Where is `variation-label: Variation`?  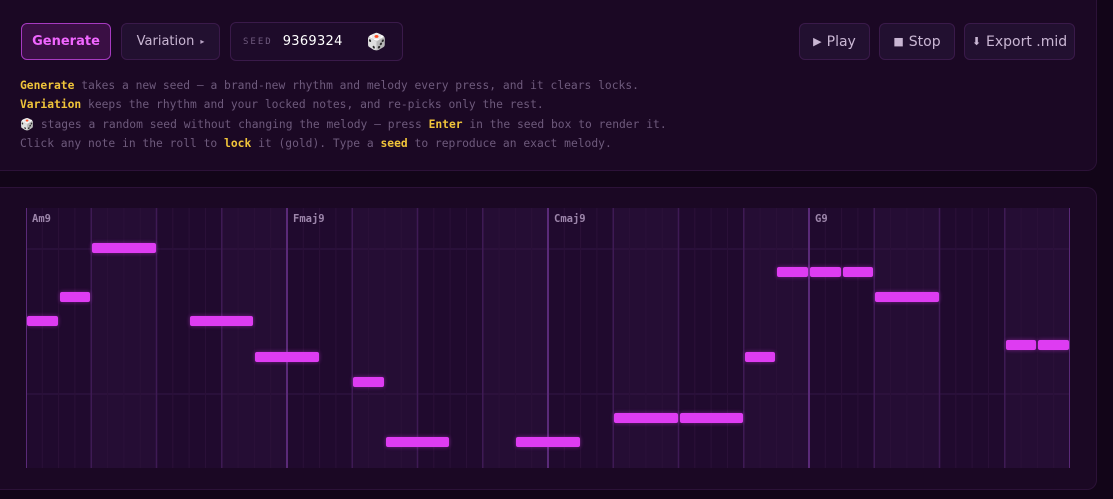 variation-label: Variation is located at coordinates (165, 41).